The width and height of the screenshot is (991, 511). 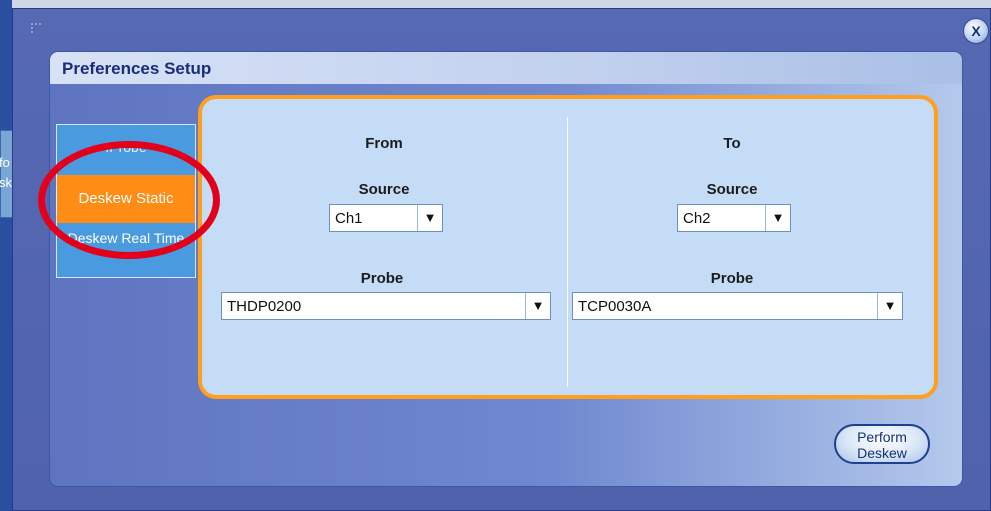 What do you see at coordinates (732, 143) in the screenshot?
I see `to-heading: To` at bounding box center [732, 143].